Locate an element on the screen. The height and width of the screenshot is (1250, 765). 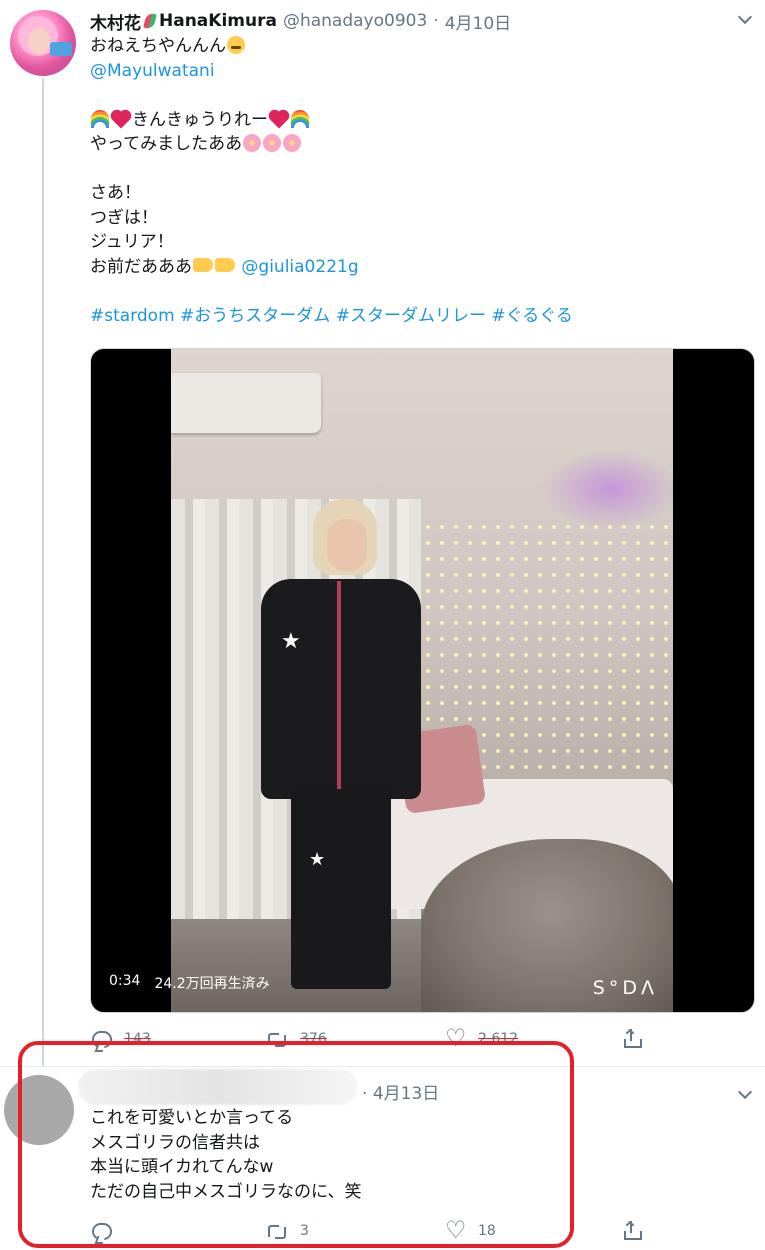
retweet-button: 3 is located at coordinates (287, 1231).